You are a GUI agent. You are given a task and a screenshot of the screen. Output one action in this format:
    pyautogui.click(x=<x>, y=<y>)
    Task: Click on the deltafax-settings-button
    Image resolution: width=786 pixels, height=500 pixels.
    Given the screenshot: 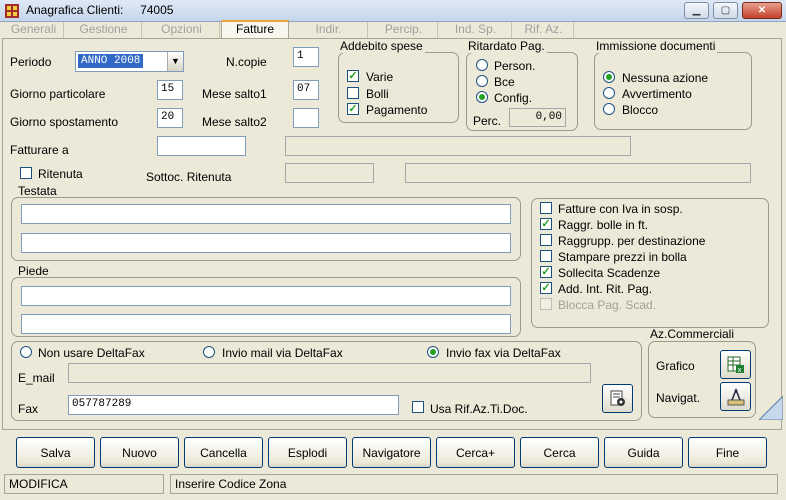 What is the action you would take?
    pyautogui.click(x=617, y=398)
    